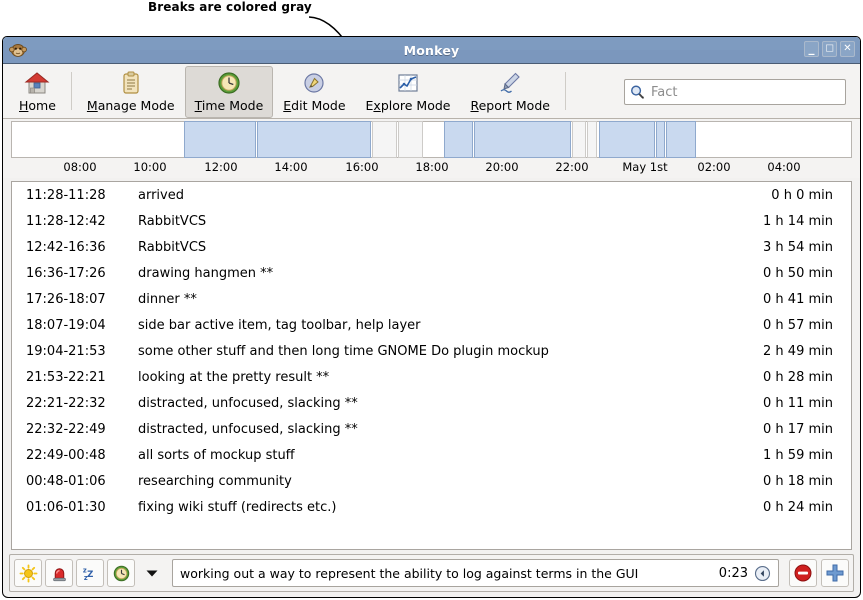 The height and width of the screenshot is (600, 863). I want to click on toolbar-label-edit-mode: Edit Mode, so click(314, 105).